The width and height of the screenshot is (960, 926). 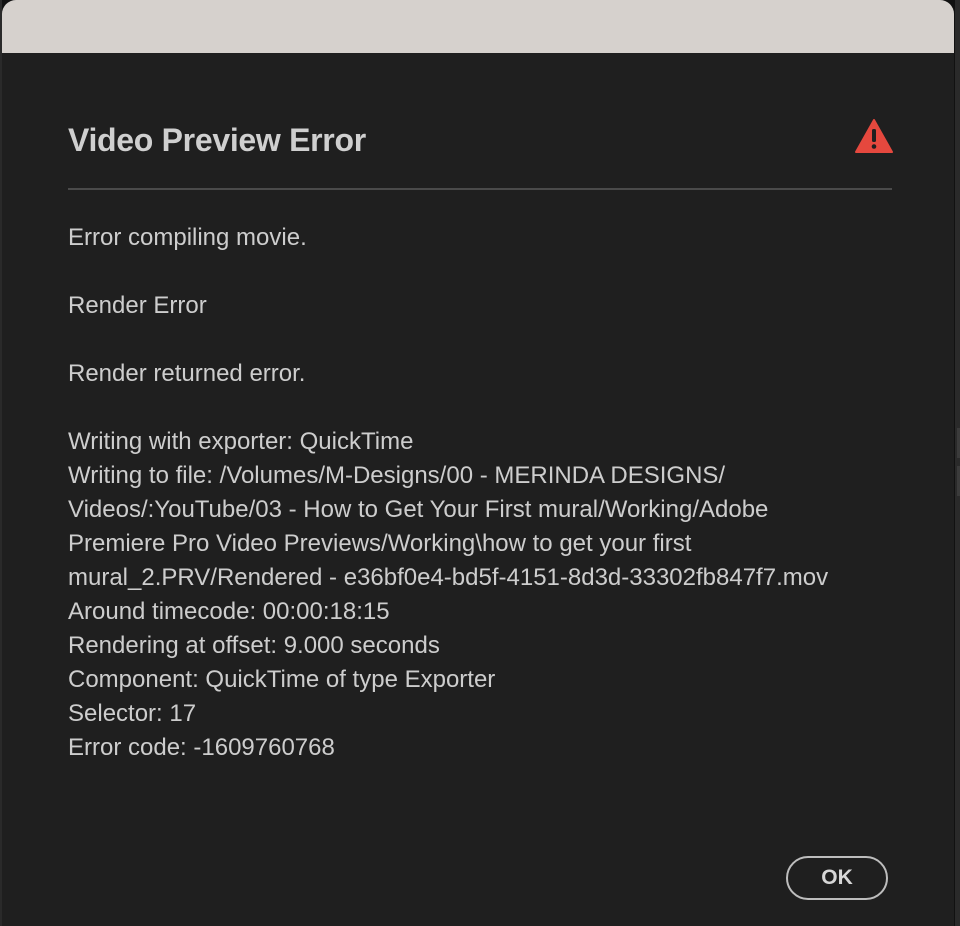 I want to click on title-divider, so click(x=480, y=189).